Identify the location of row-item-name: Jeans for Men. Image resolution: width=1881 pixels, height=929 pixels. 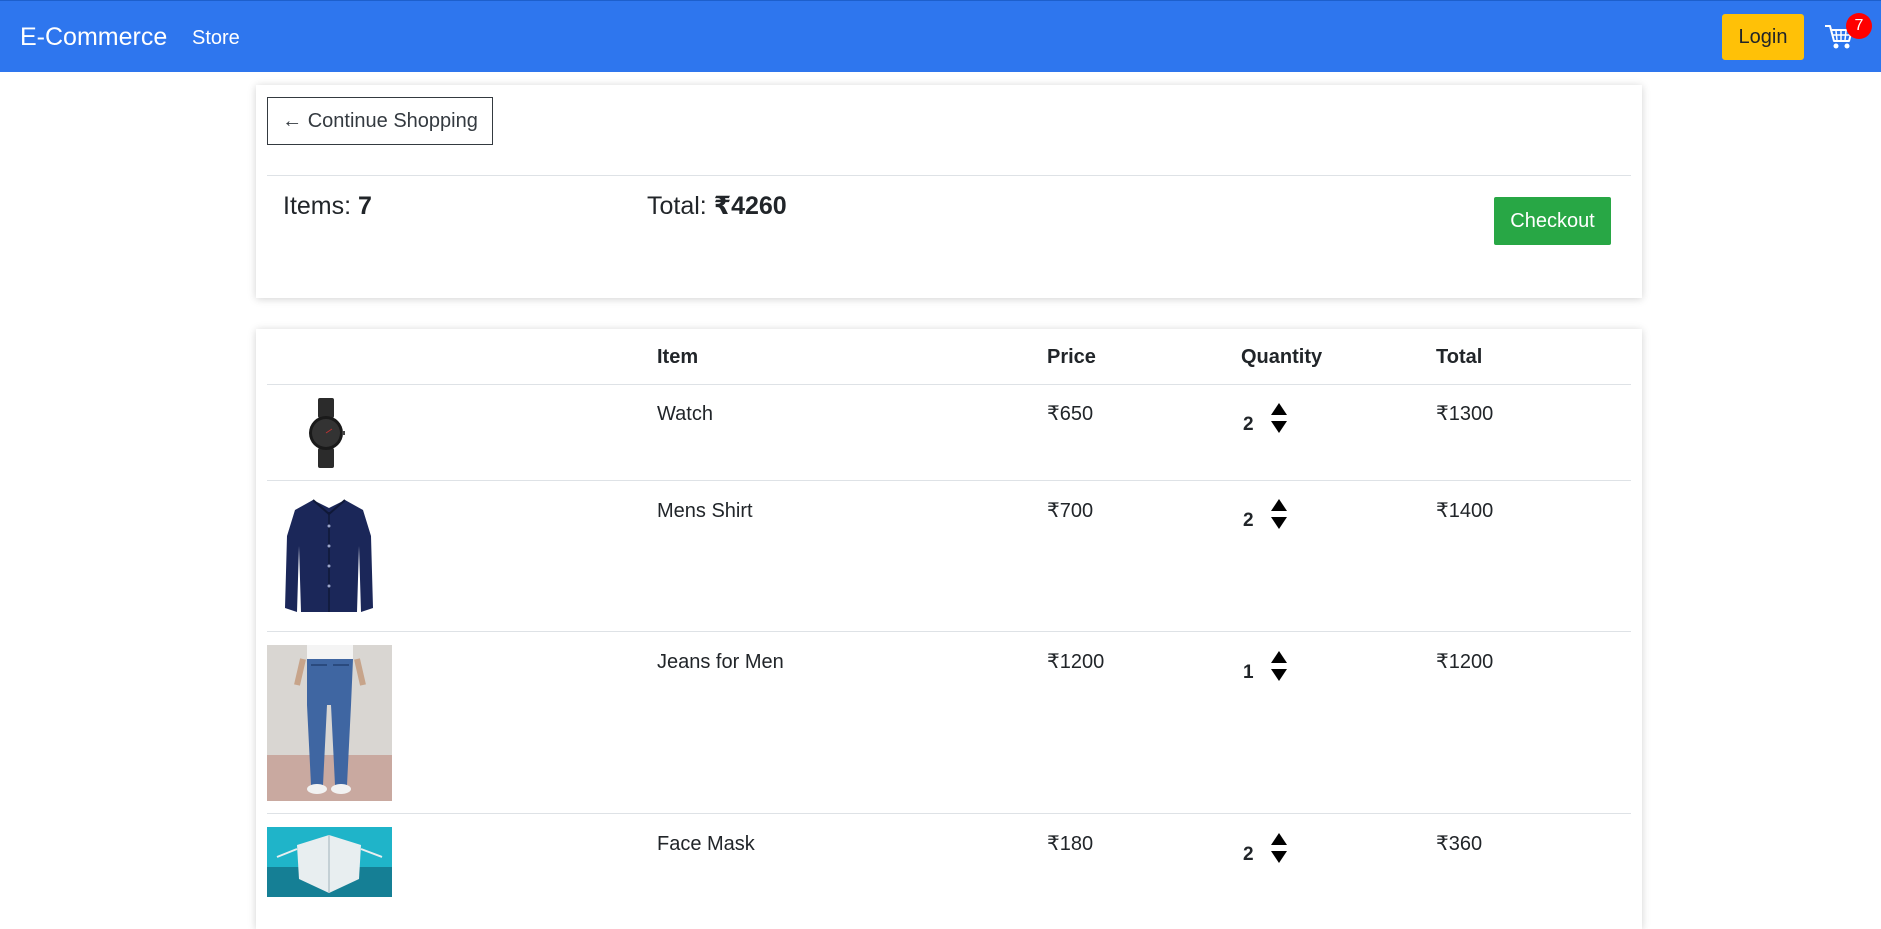
(720, 662).